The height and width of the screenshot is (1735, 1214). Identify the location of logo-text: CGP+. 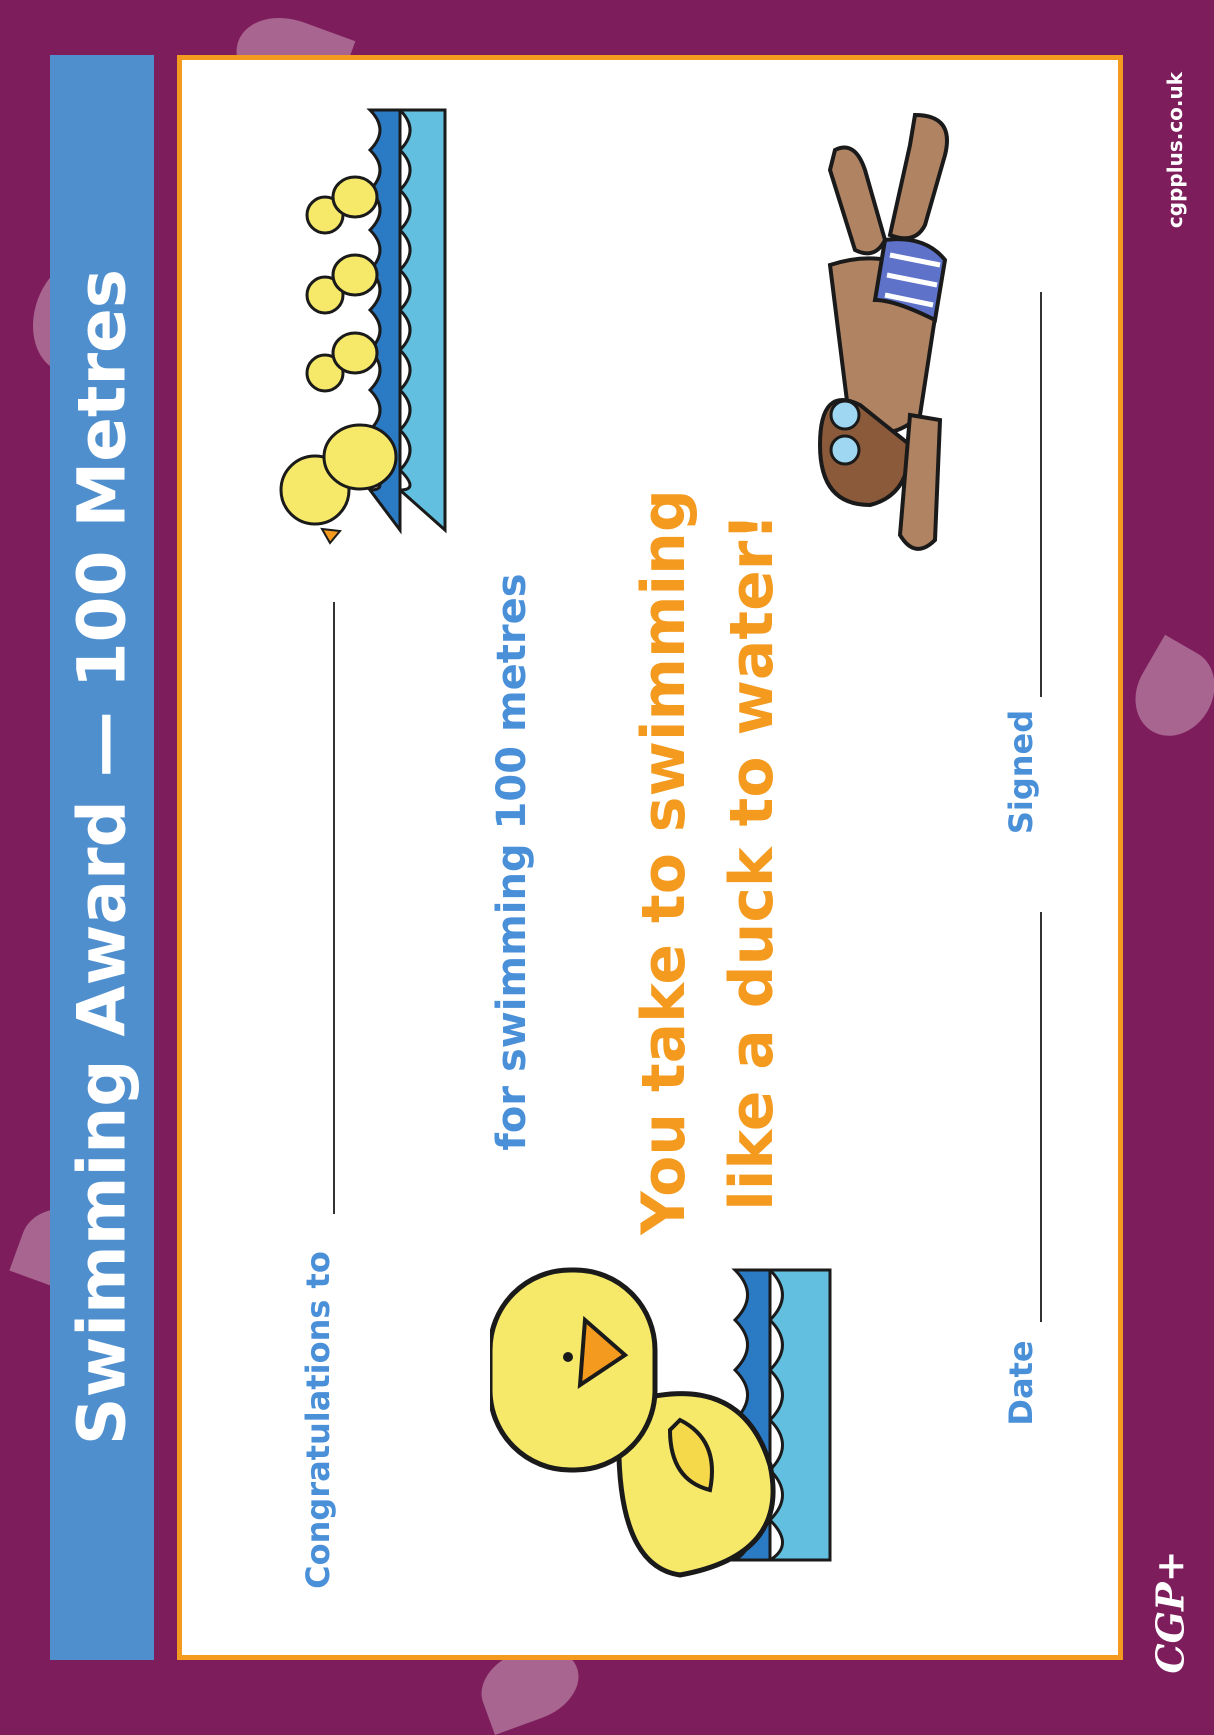
(1170, 1612).